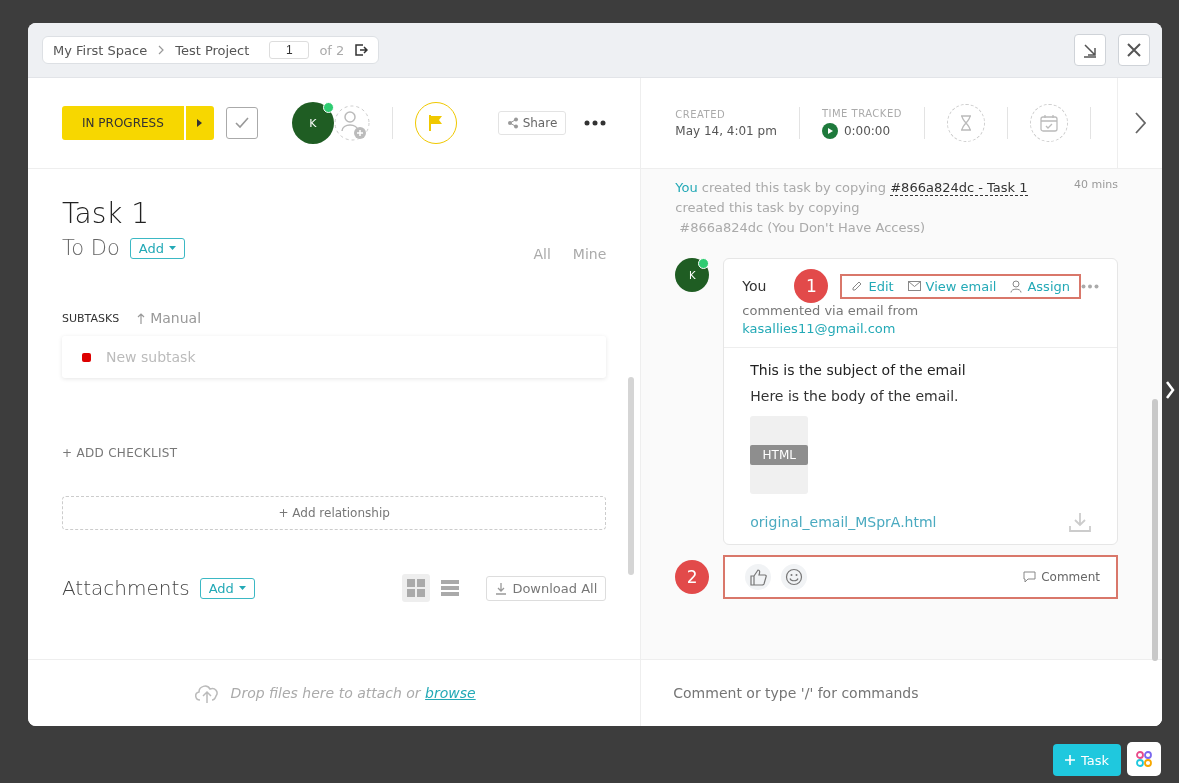  What do you see at coordinates (100, 50) in the screenshot?
I see `breadcrumb-link: My First Space` at bounding box center [100, 50].